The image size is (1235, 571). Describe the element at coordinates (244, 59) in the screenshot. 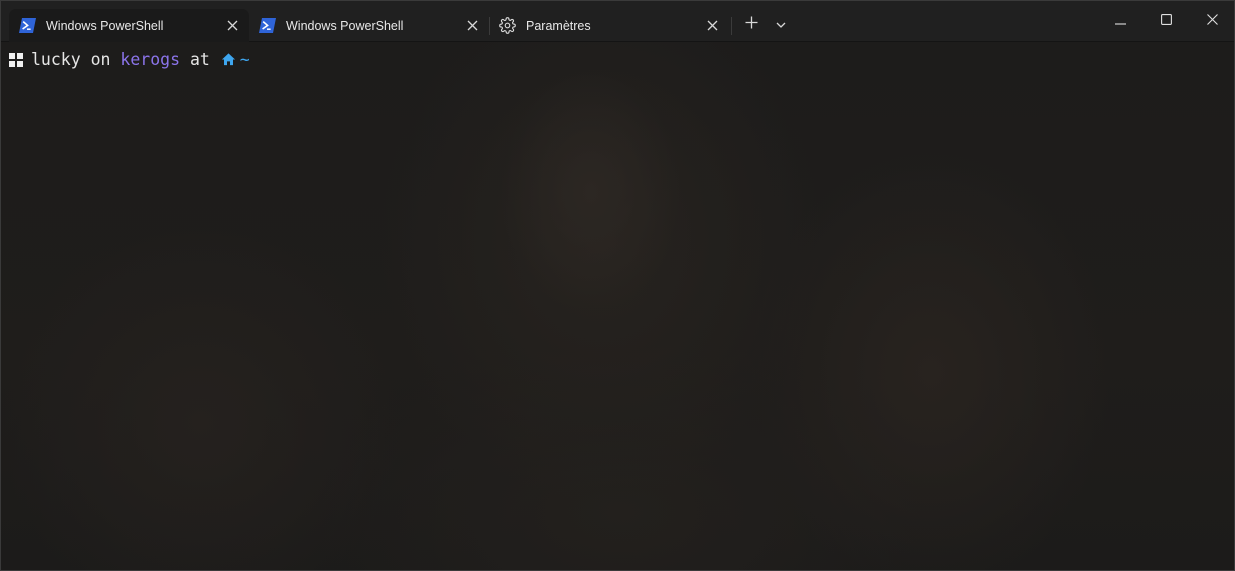

I see `prompt-path: ~` at that location.